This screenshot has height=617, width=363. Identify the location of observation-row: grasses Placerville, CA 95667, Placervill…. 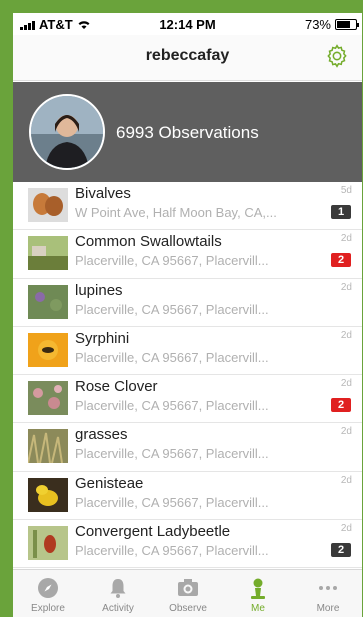
(187, 447).